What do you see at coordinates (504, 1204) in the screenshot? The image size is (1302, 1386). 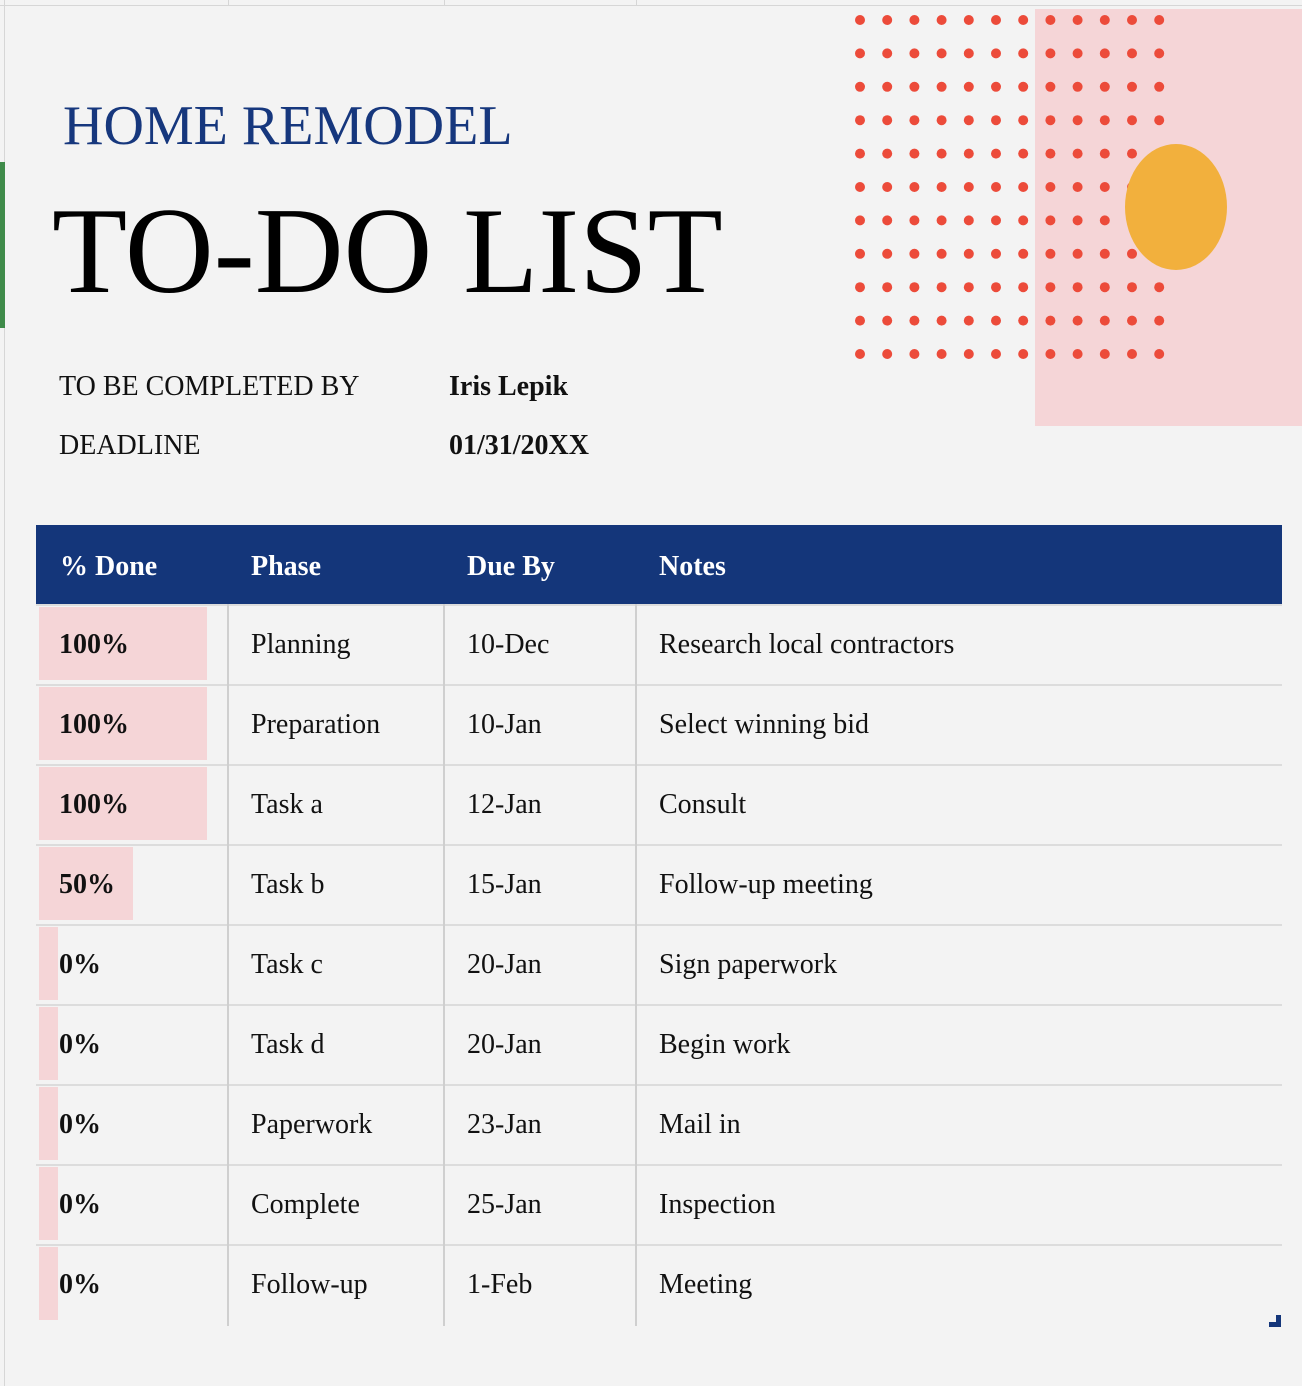 I see `cell-due-by: 25-Jan` at bounding box center [504, 1204].